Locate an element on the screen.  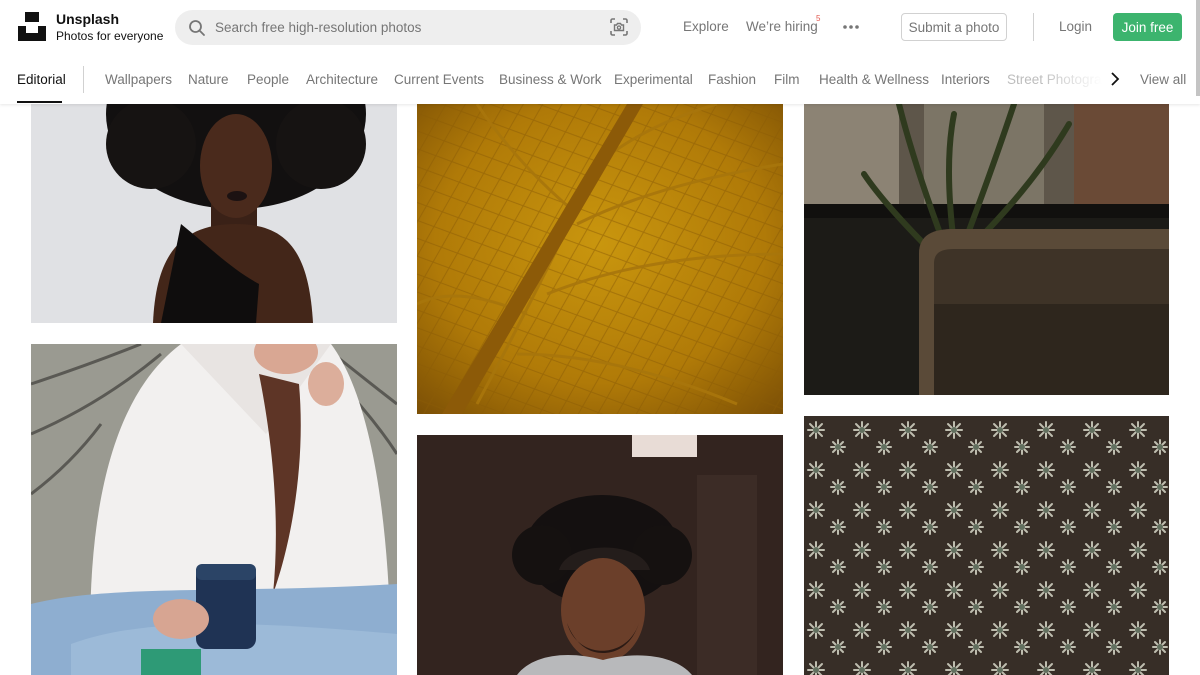
nav-explore-link: Explore is located at coordinates (706, 27).